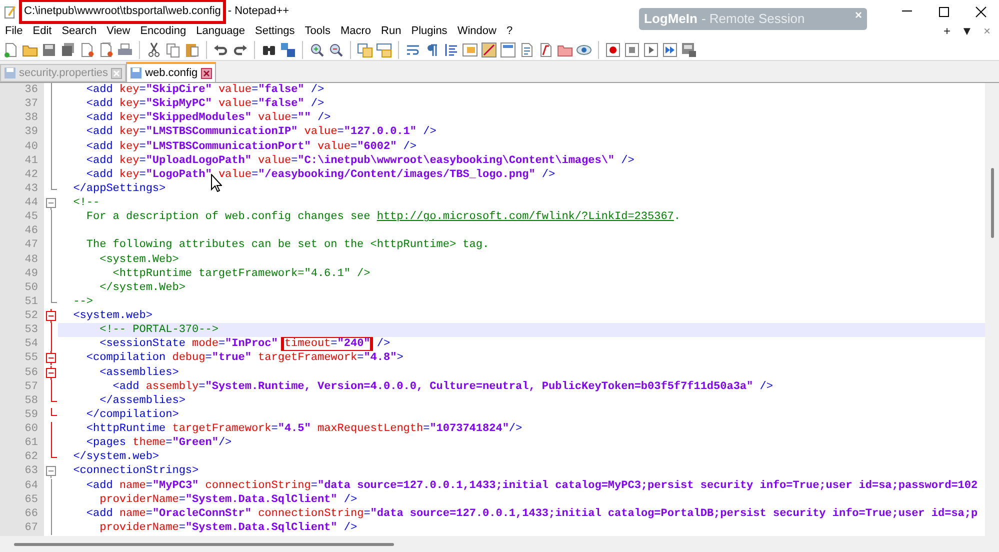  Describe the element at coordinates (275, 31) in the screenshot. I see `menu-item: Settings` at that location.